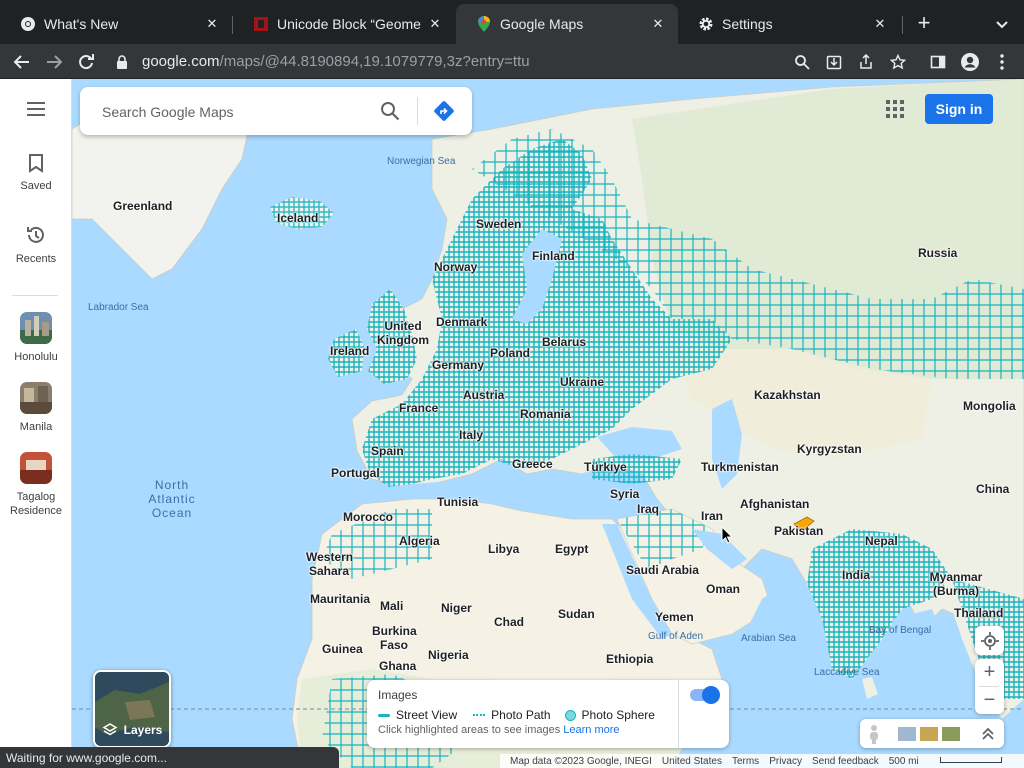 This screenshot has width=1024, height=768. I want to click on new-tab-button: +, so click(924, 24).